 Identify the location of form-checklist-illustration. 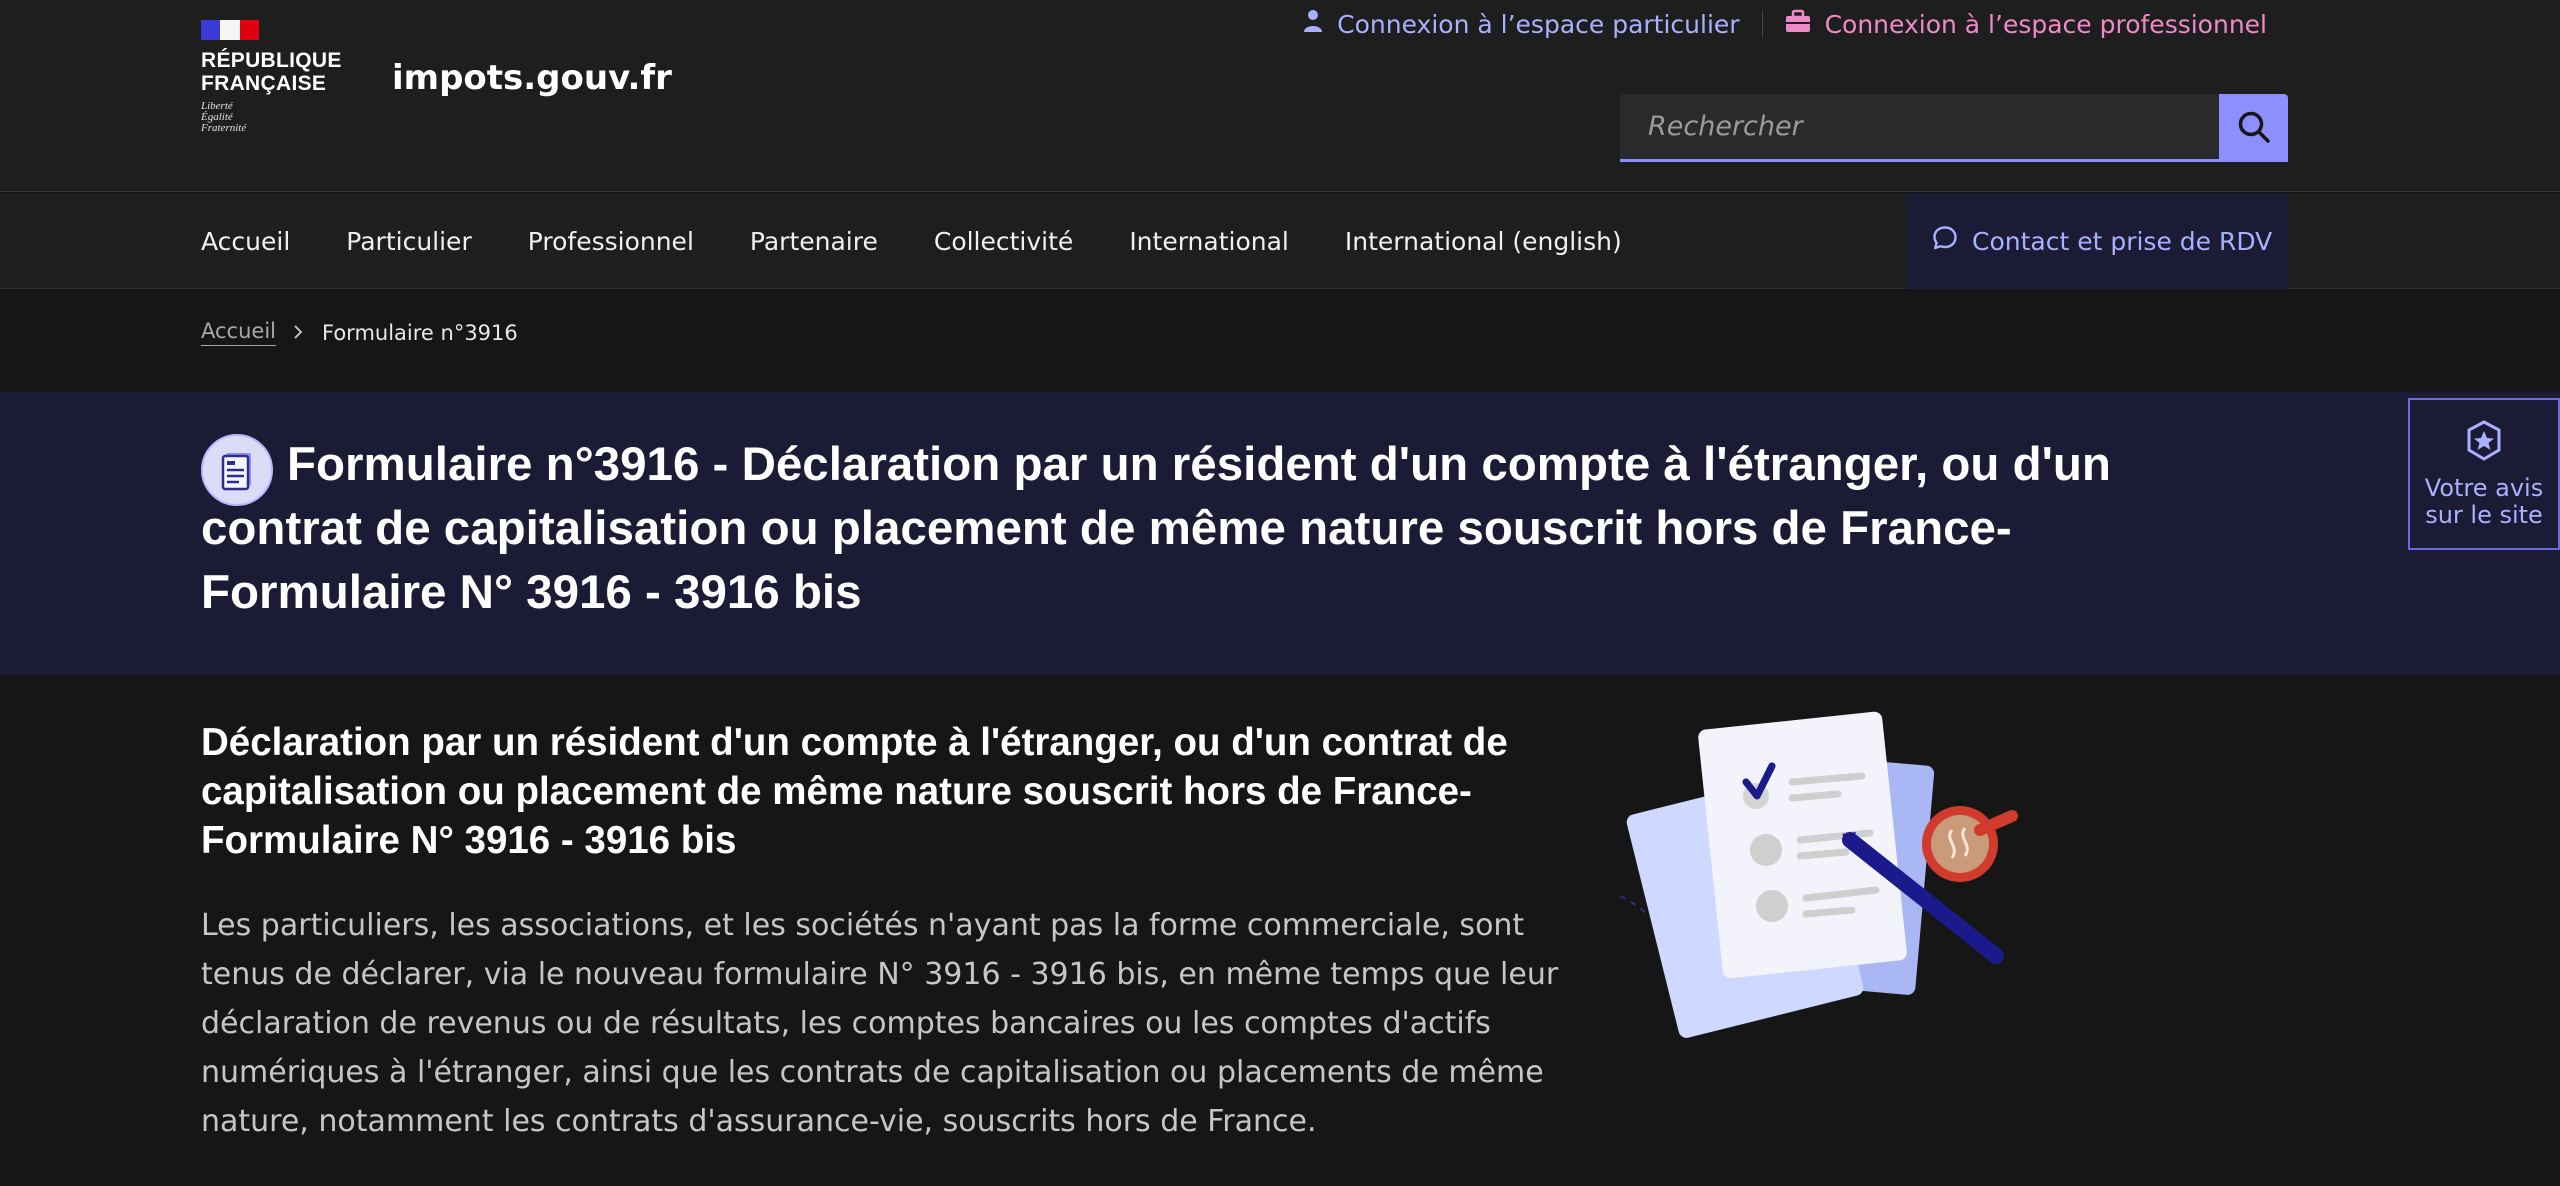
(1820, 870).